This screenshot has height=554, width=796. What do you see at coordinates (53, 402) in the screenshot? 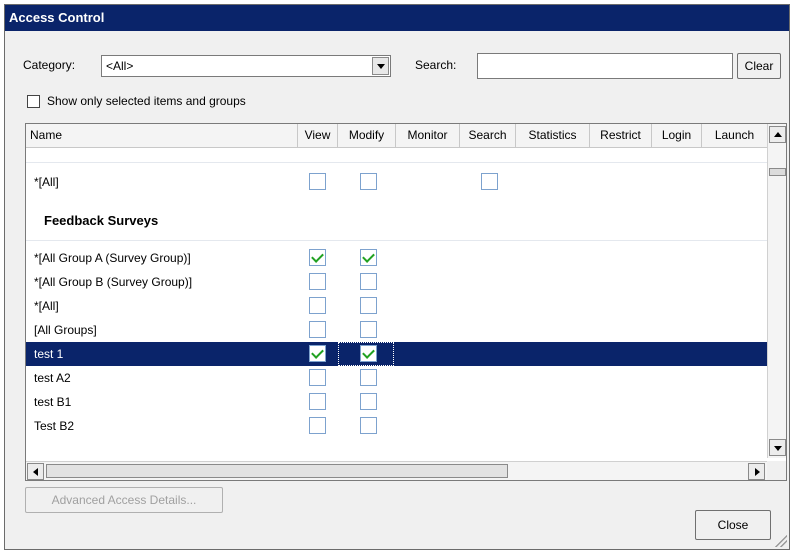
I see `row-name: test B1` at bounding box center [53, 402].